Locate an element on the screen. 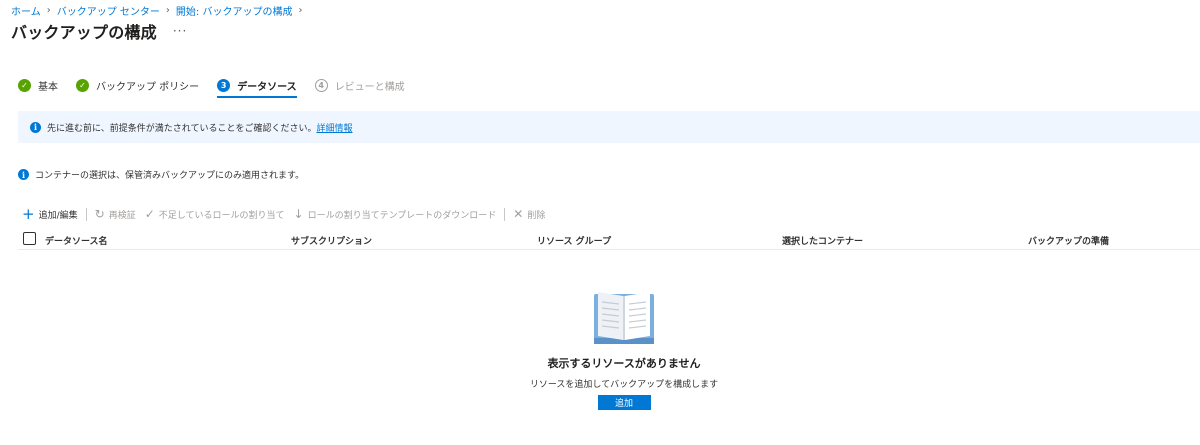 This screenshot has width=1200, height=445. empty-state-title: 表示するリソースがありません is located at coordinates (624, 363).